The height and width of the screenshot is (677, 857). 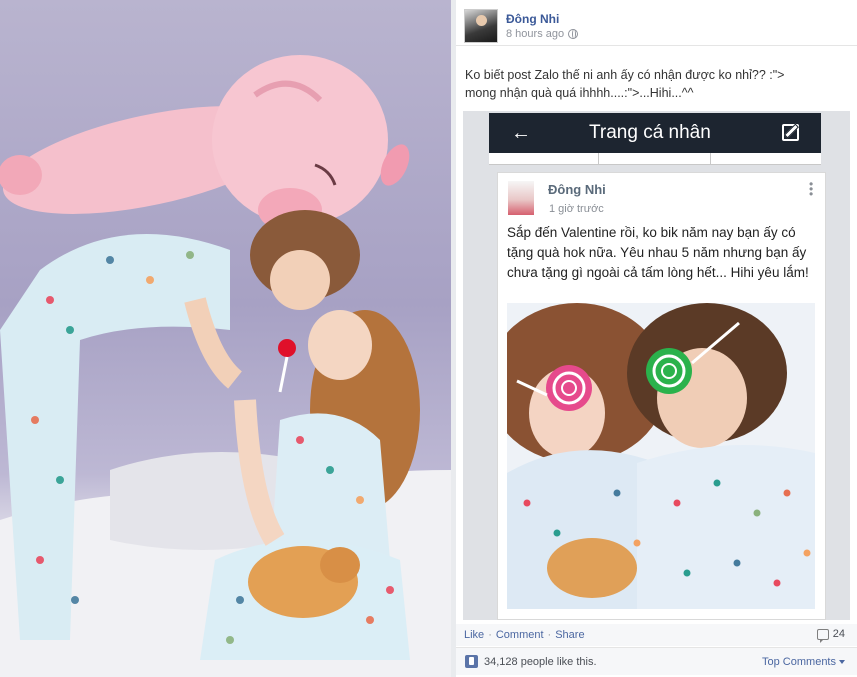 I want to click on zalo-author-avatar, so click(x=521, y=198).